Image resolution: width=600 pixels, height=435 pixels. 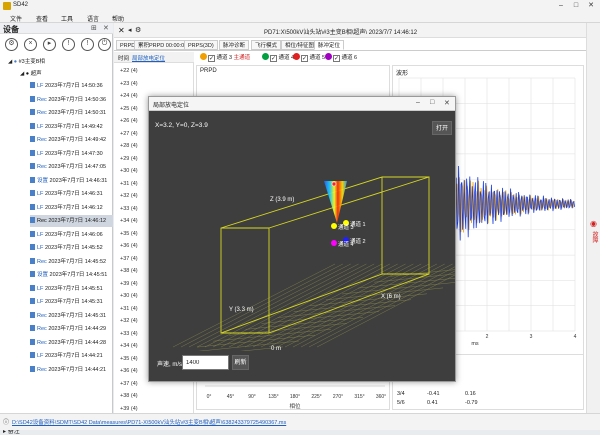 What do you see at coordinates (42, 18) in the screenshot?
I see `menu-view: 查看` at bounding box center [42, 18].